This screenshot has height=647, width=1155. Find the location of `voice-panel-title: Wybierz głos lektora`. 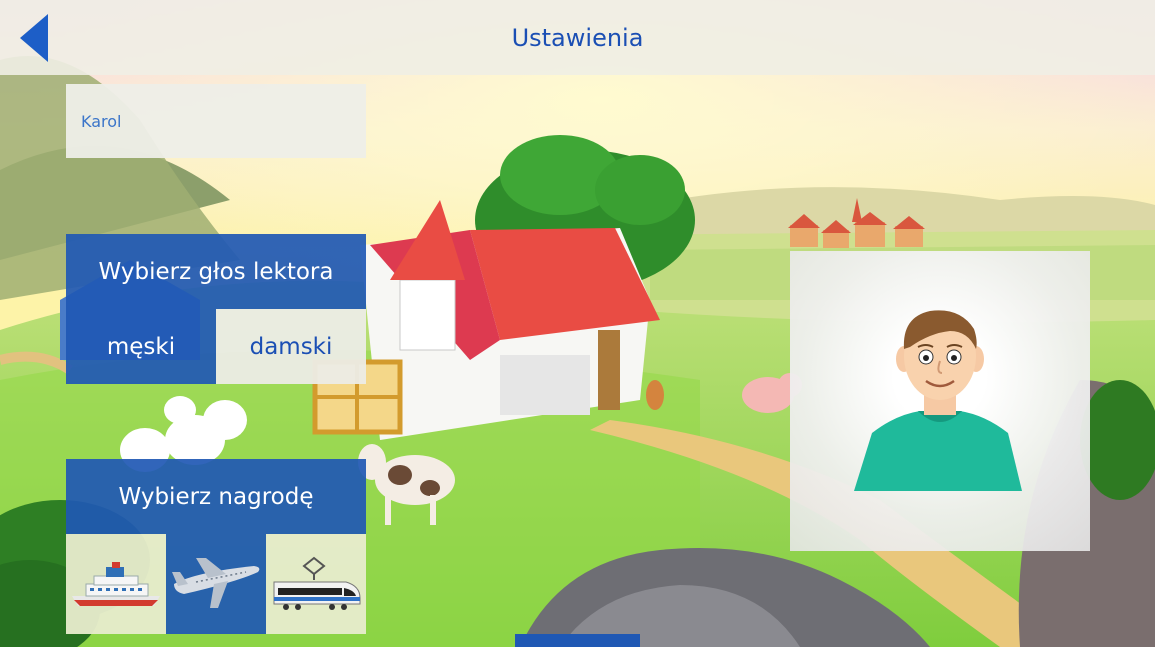

voice-panel-title: Wybierz głos lektora is located at coordinates (216, 271).